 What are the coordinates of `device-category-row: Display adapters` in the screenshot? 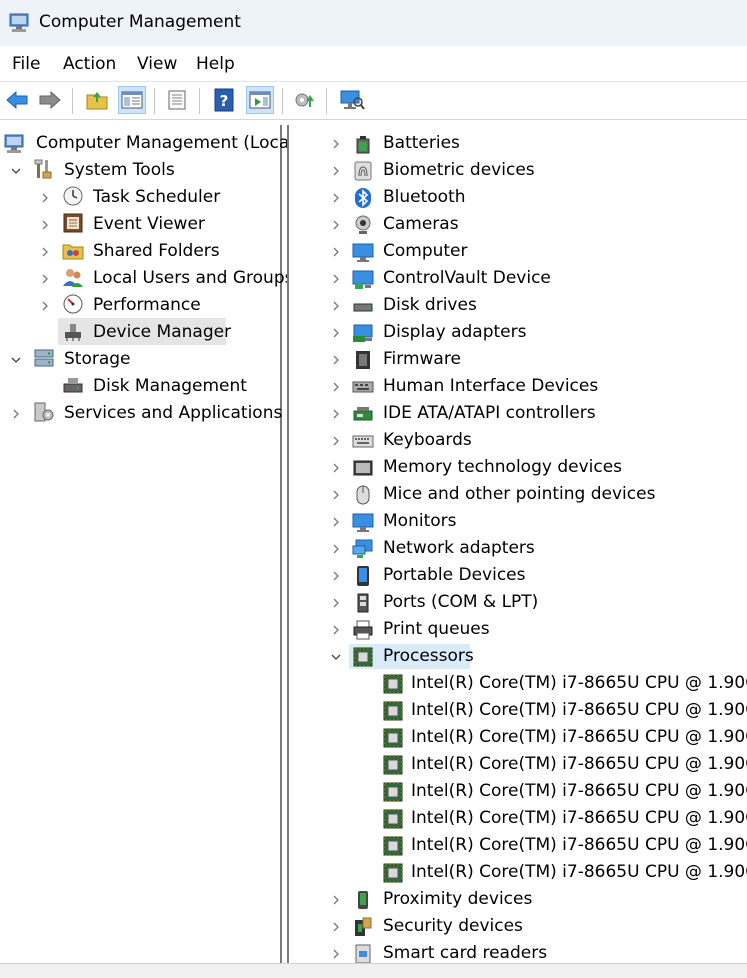 It's located at (518, 332).